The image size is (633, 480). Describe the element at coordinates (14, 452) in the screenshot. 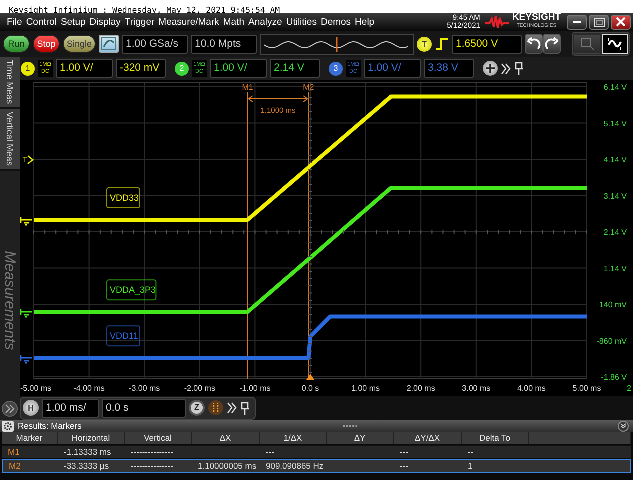

I see `table-cell: M1` at that location.